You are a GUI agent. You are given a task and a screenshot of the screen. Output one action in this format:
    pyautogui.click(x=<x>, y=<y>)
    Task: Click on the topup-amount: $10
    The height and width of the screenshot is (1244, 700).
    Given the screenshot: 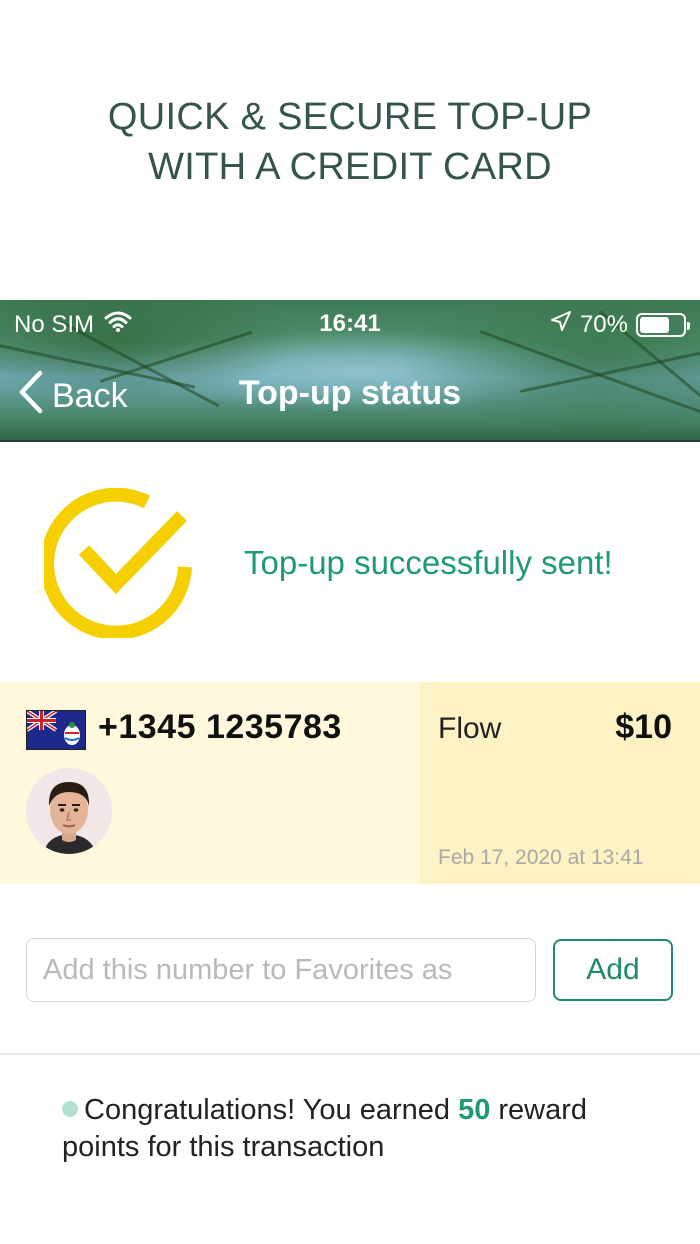 What is the action you would take?
    pyautogui.click(x=643, y=727)
    